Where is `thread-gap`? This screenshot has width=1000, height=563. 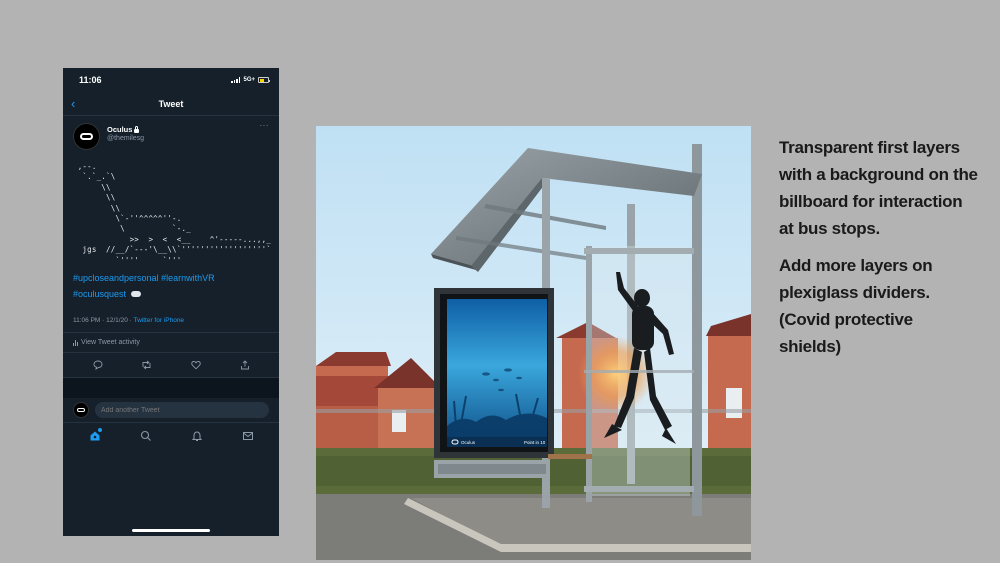
thread-gap is located at coordinates (171, 388).